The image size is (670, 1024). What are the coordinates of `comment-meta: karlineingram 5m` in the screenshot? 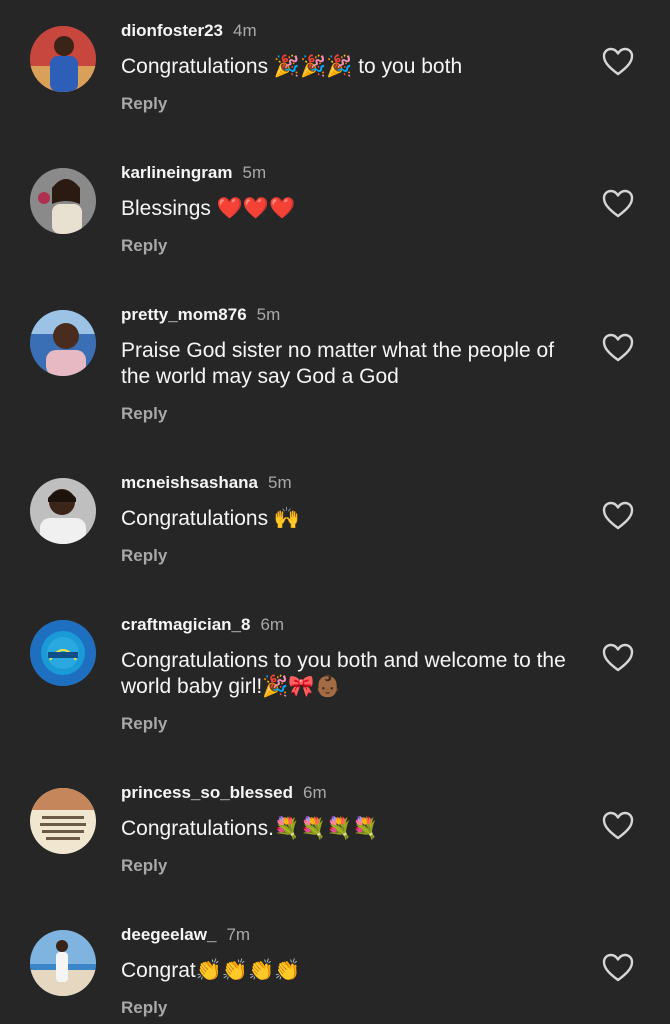 It's located at (193, 173).